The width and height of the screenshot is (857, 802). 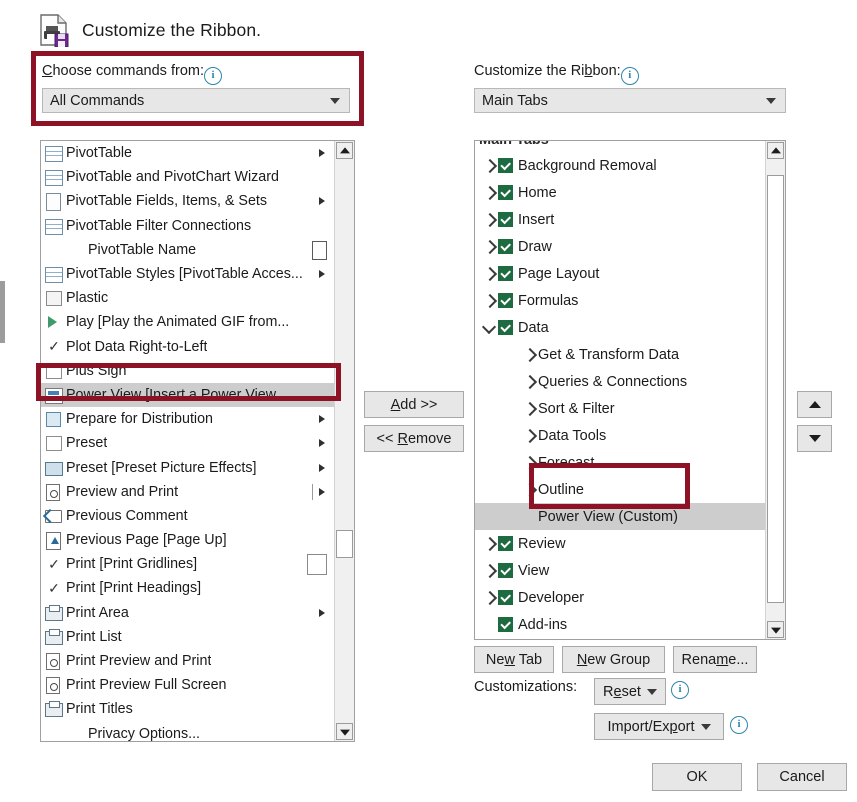 I want to click on move-down-button, so click(x=814, y=438).